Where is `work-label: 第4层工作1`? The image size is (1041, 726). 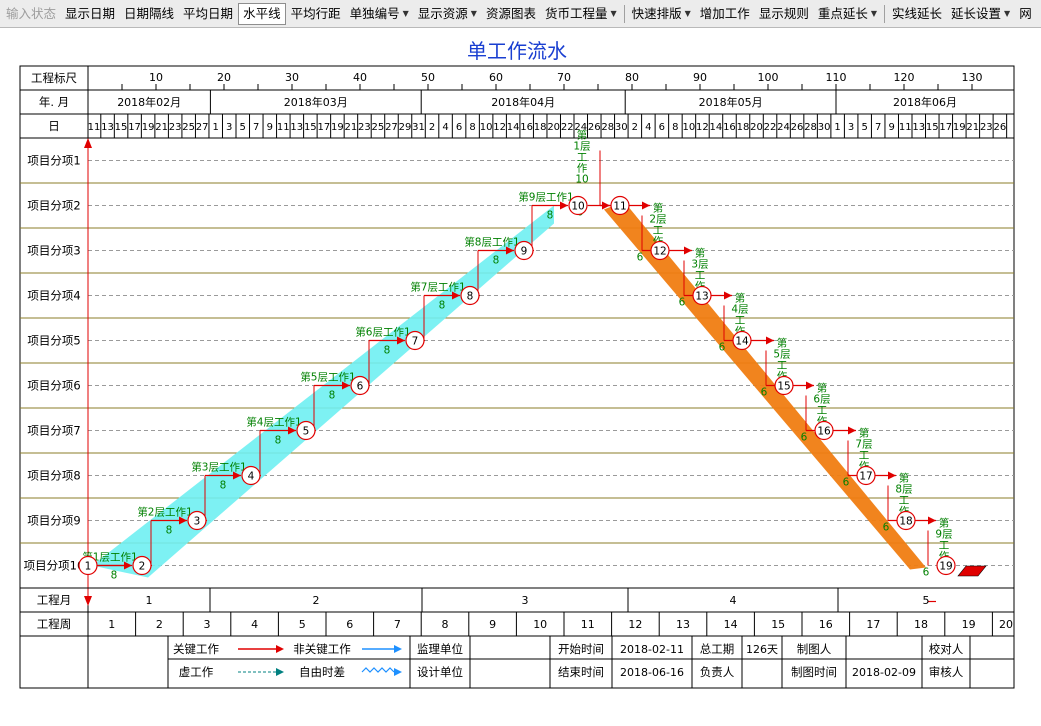
work-label: 第4层工作1 is located at coordinates (273, 422).